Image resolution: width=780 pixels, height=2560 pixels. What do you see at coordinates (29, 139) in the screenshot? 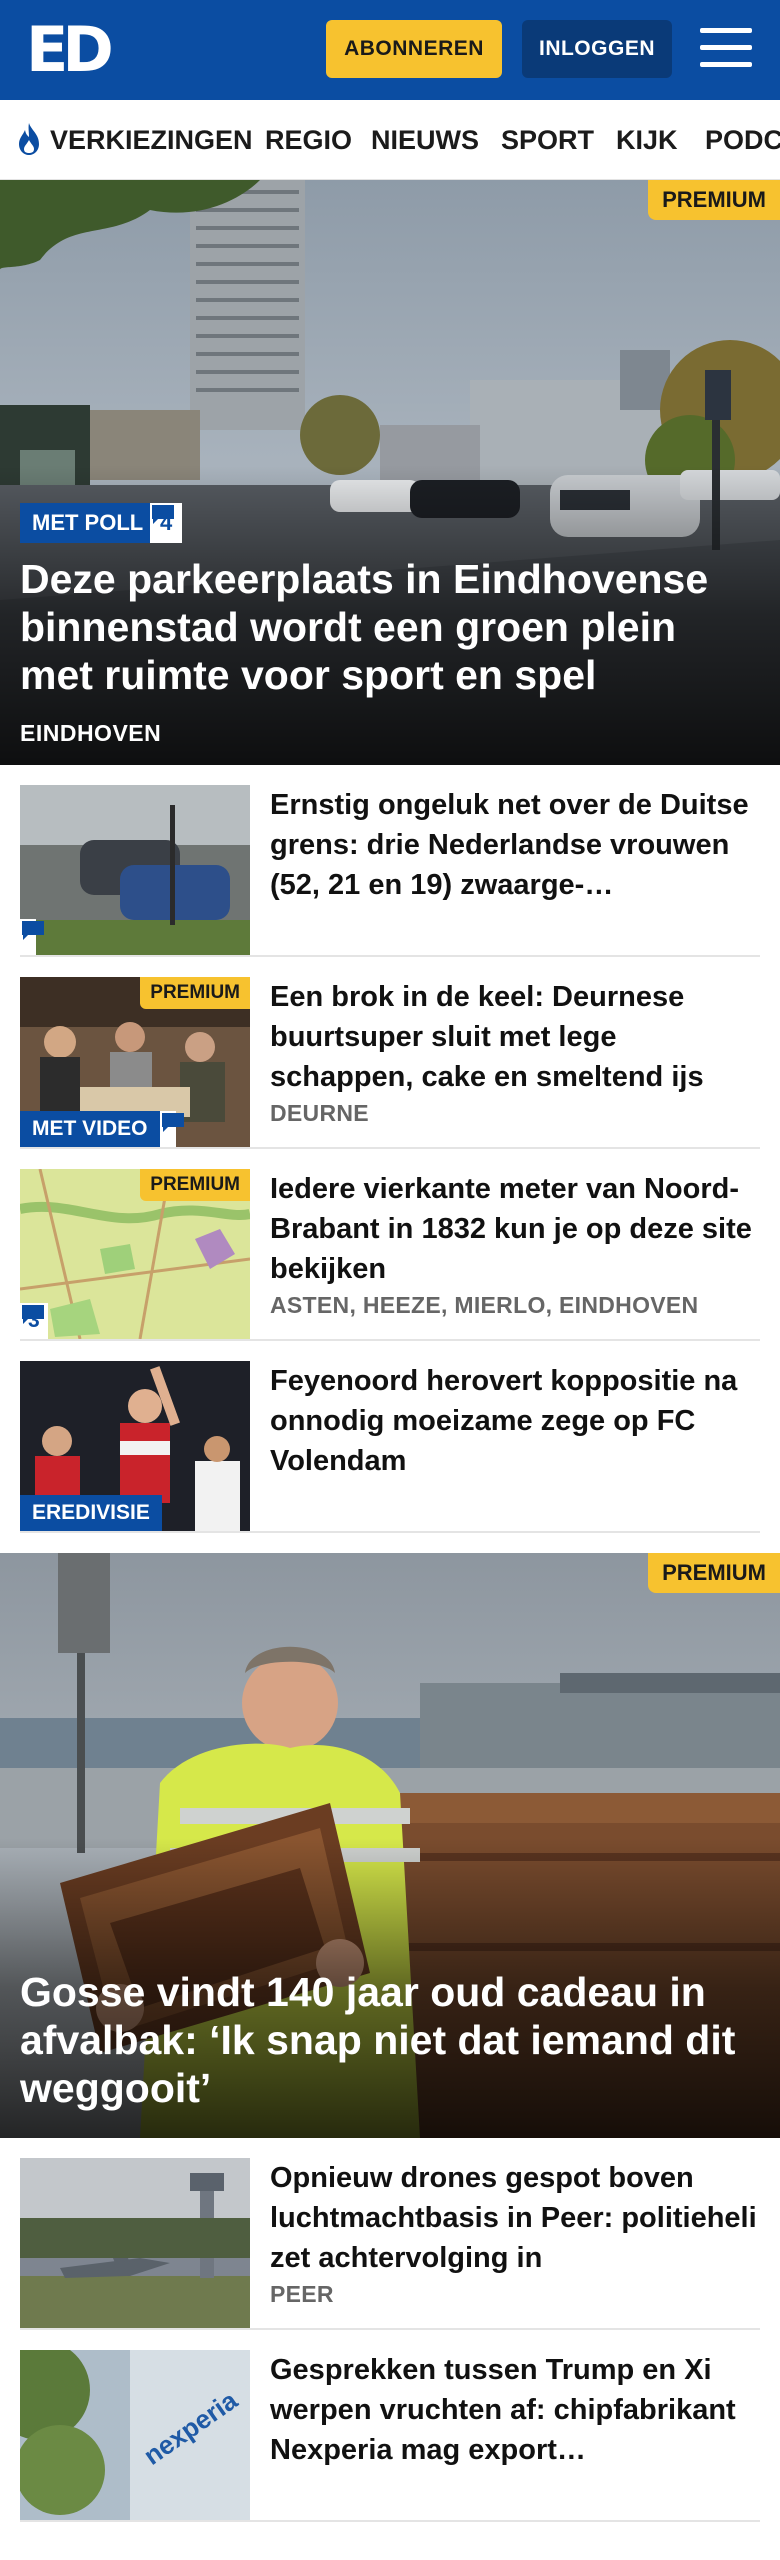
I see `flame-icon` at bounding box center [29, 139].